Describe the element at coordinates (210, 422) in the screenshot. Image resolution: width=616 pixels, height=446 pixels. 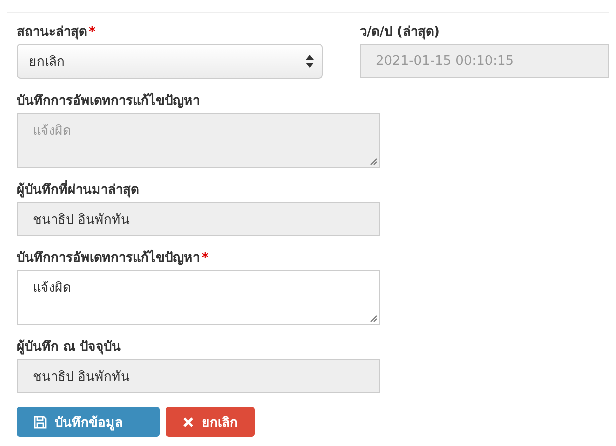
I see `cancel-button: ยกเลิก` at that location.